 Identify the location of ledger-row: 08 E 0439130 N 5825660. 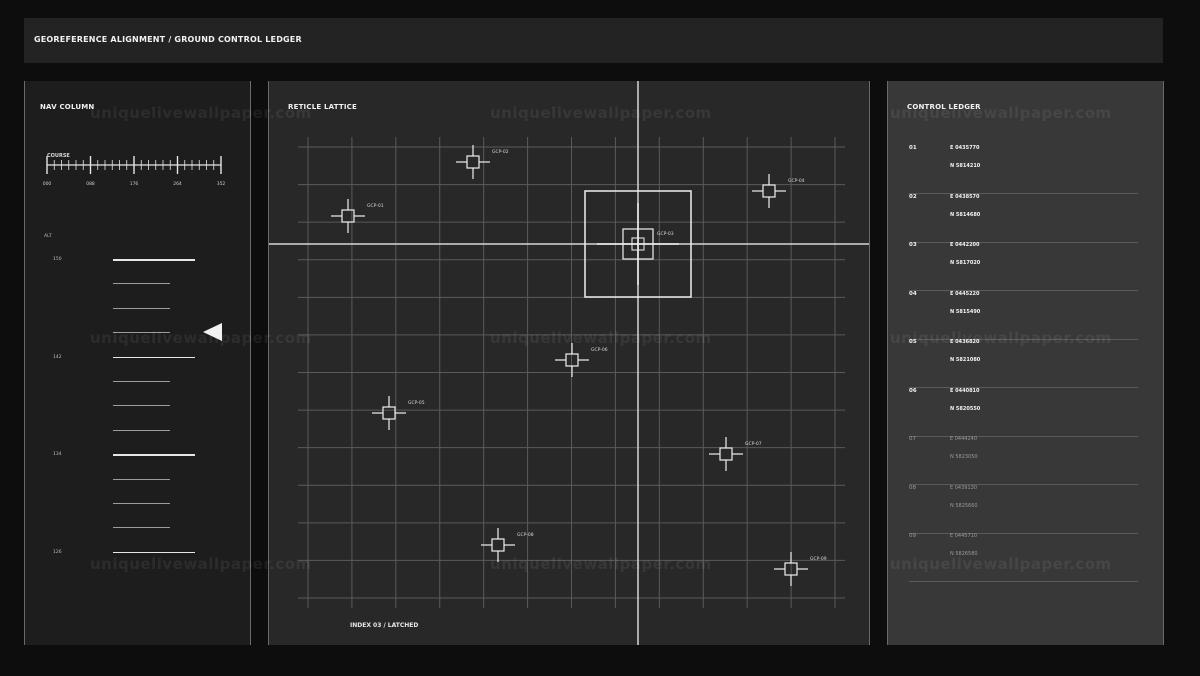
(1023, 509).